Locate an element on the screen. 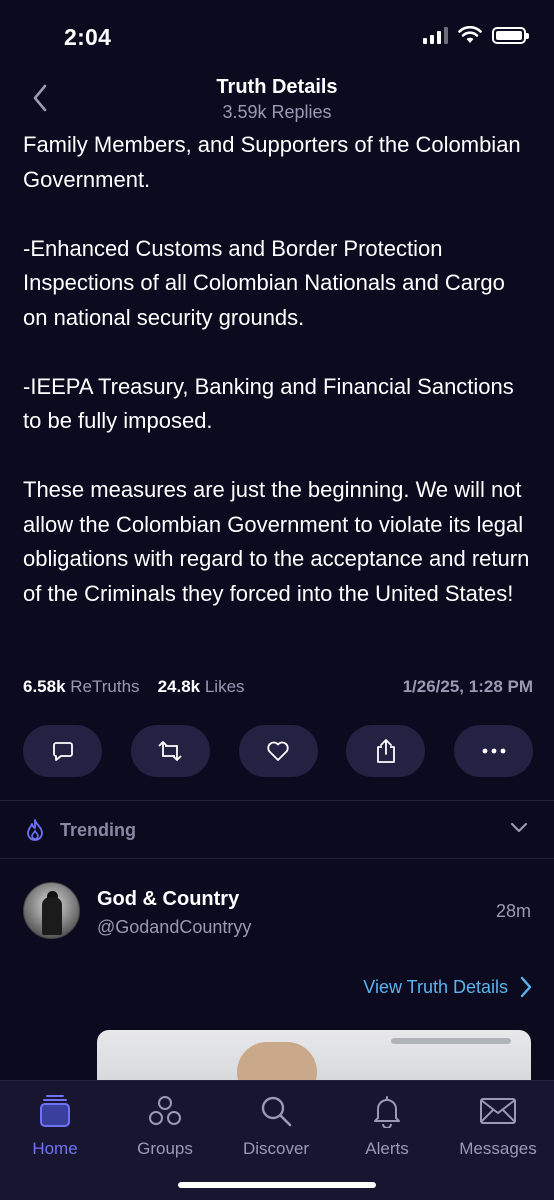  view-truth-details-link: View Truth Details is located at coordinates (447, 987).